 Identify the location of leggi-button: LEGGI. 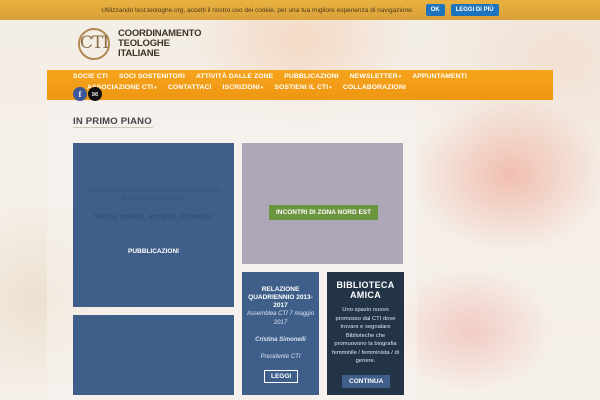
(281, 376).